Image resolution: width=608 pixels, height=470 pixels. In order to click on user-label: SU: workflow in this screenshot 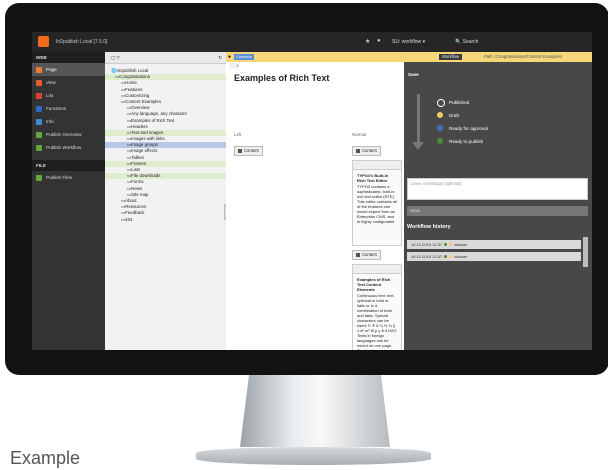, I will do `click(407, 42)`.